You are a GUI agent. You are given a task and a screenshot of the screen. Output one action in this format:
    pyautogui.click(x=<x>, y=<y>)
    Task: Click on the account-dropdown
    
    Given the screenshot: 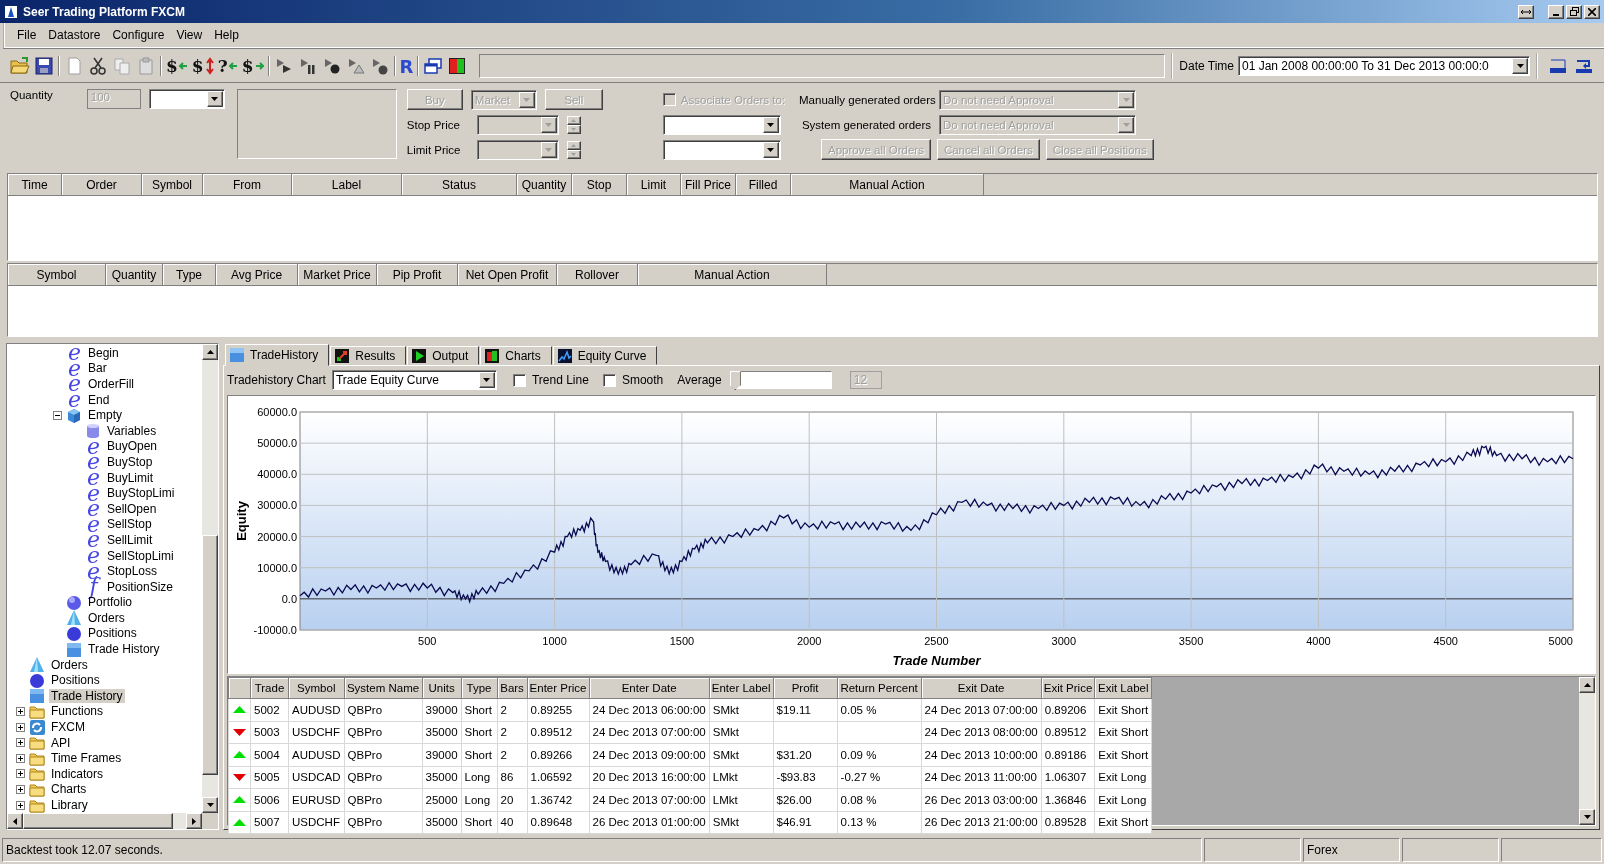 What is the action you would take?
    pyautogui.click(x=186, y=99)
    